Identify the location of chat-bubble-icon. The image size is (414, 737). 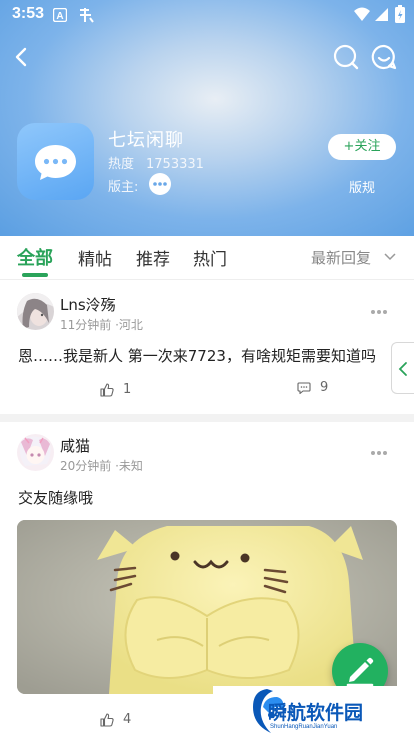
(55, 162).